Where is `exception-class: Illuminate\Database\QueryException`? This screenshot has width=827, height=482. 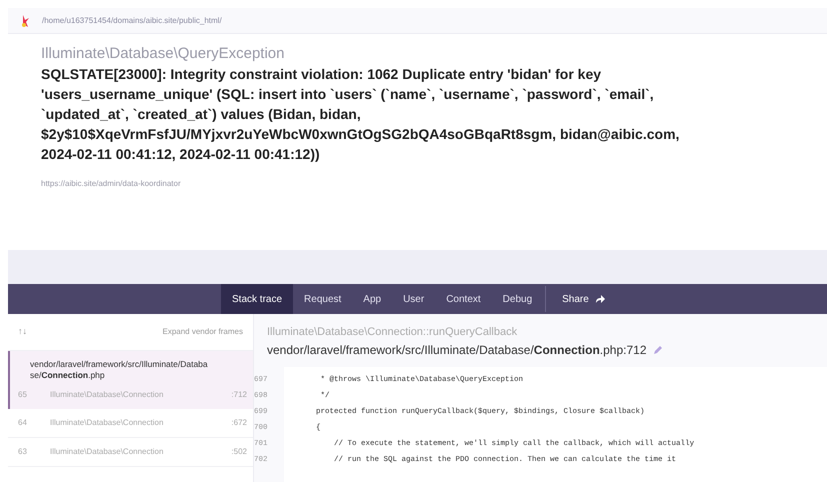 exception-class: Illuminate\Database\QueryException is located at coordinates (163, 54).